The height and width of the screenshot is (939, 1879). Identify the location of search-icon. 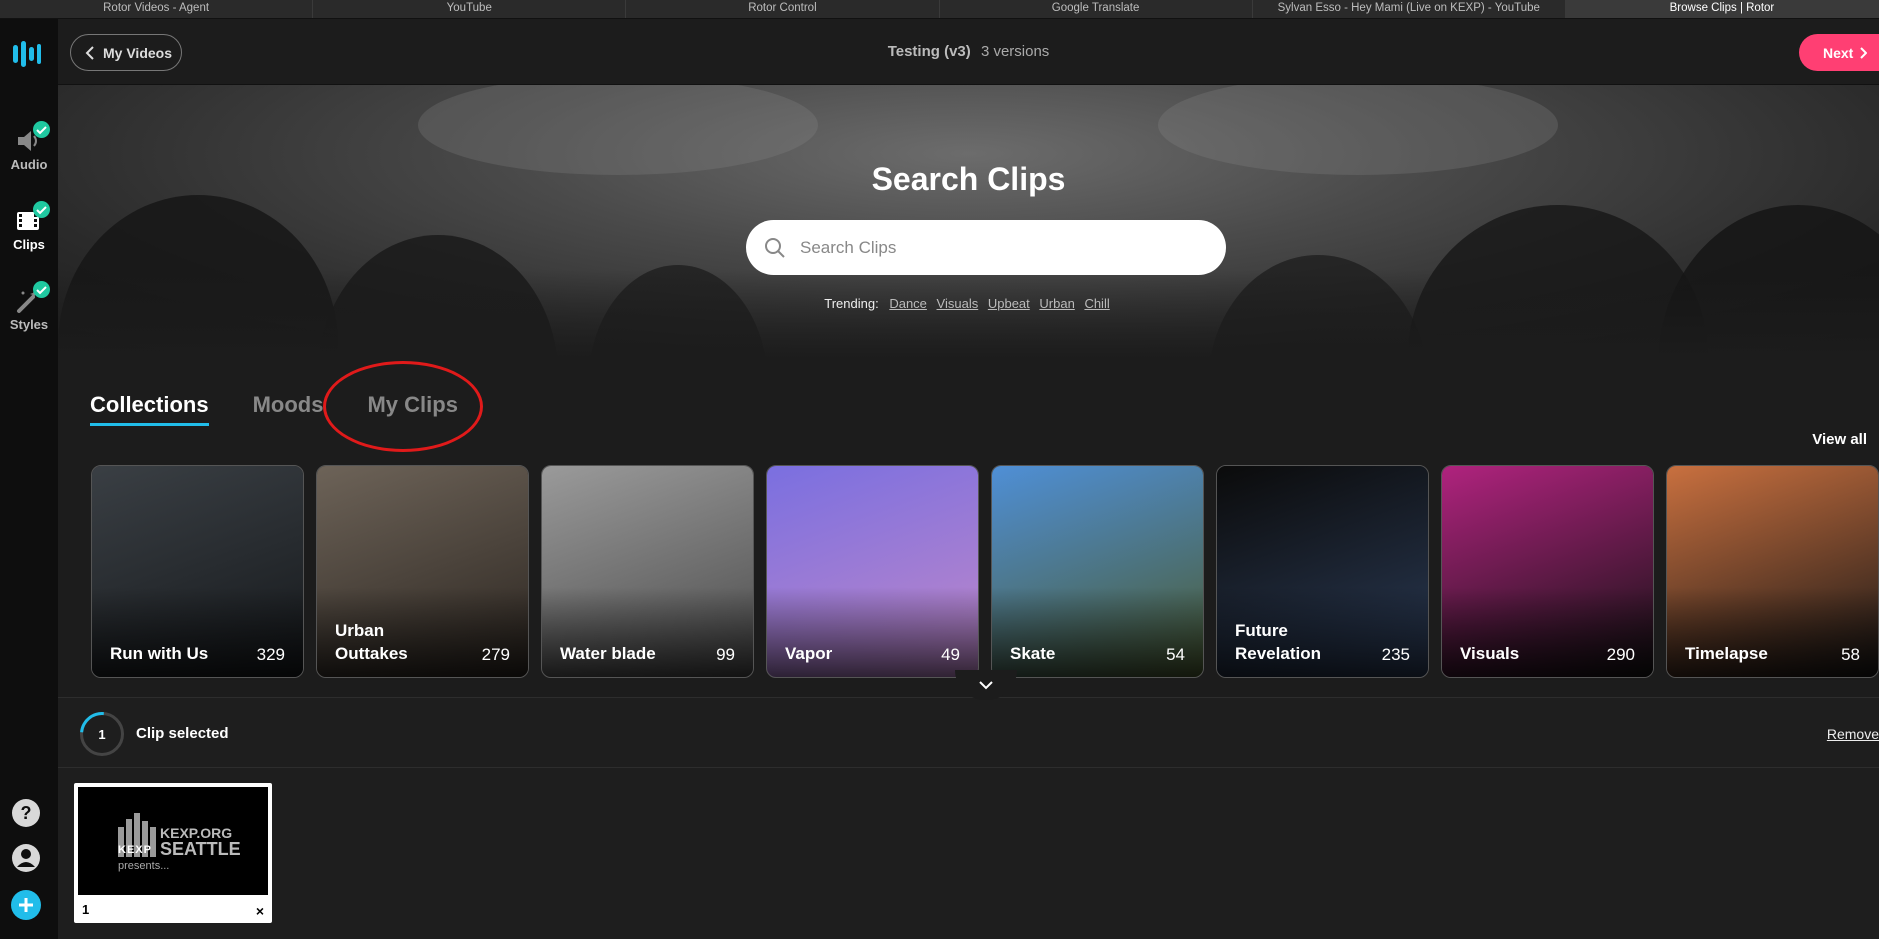
(775, 247).